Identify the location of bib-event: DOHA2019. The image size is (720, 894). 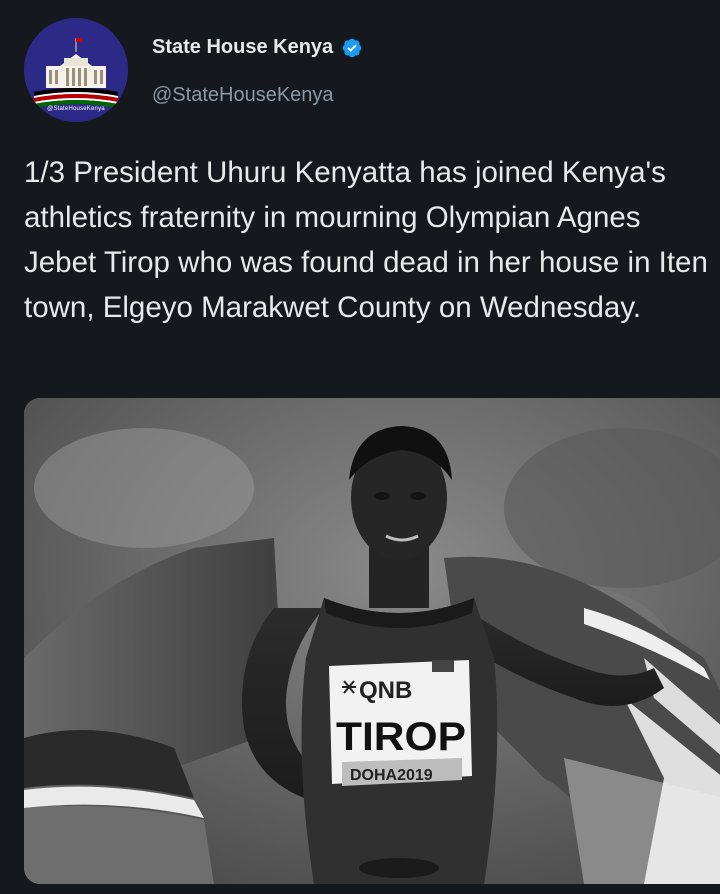
(391, 775).